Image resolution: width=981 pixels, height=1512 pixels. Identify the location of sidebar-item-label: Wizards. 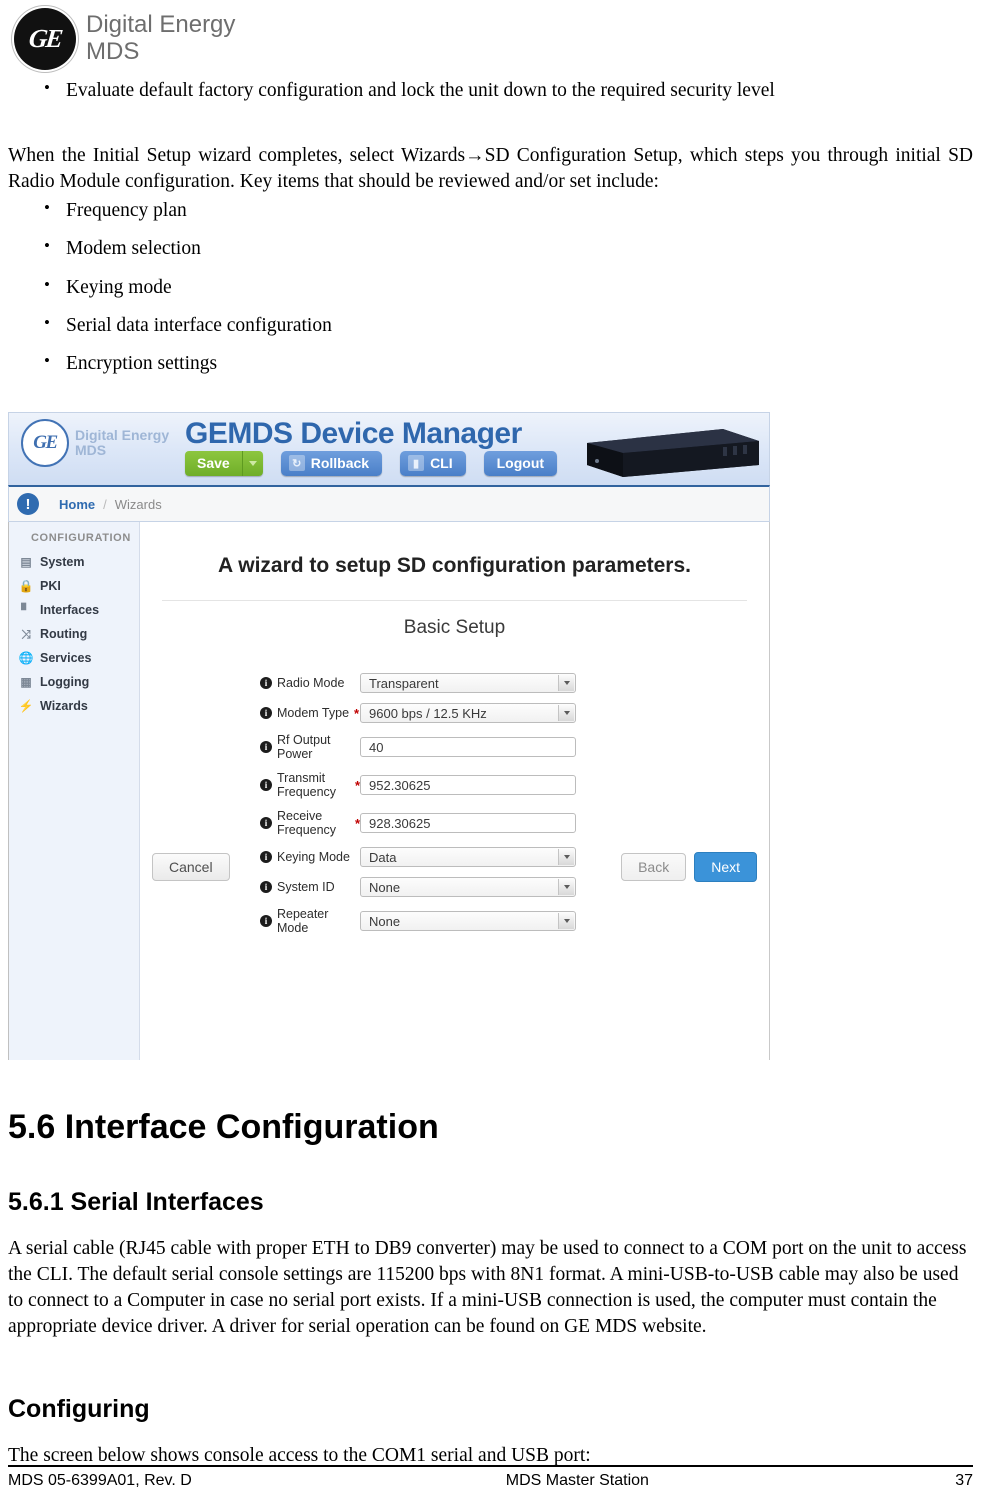
(64, 706).